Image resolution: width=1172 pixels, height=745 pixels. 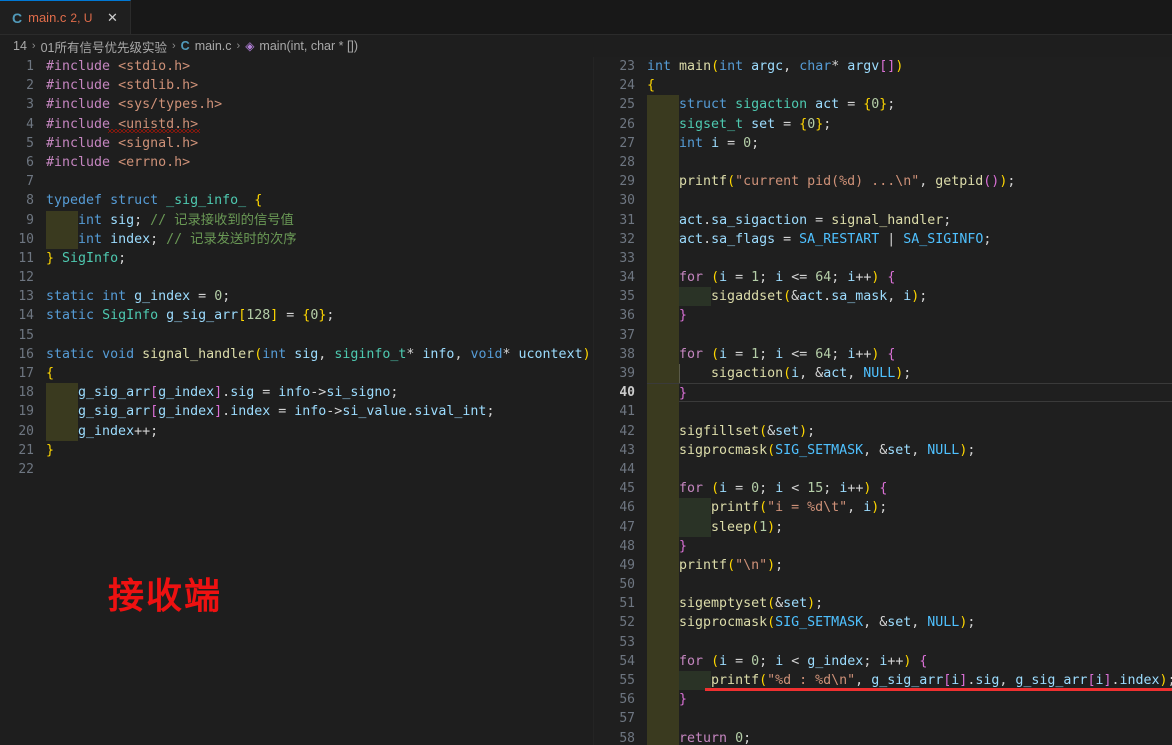 What do you see at coordinates (883, 374) in the screenshot?
I see `code-line: 39 sigaction(i, &act, NULL);` at bounding box center [883, 374].